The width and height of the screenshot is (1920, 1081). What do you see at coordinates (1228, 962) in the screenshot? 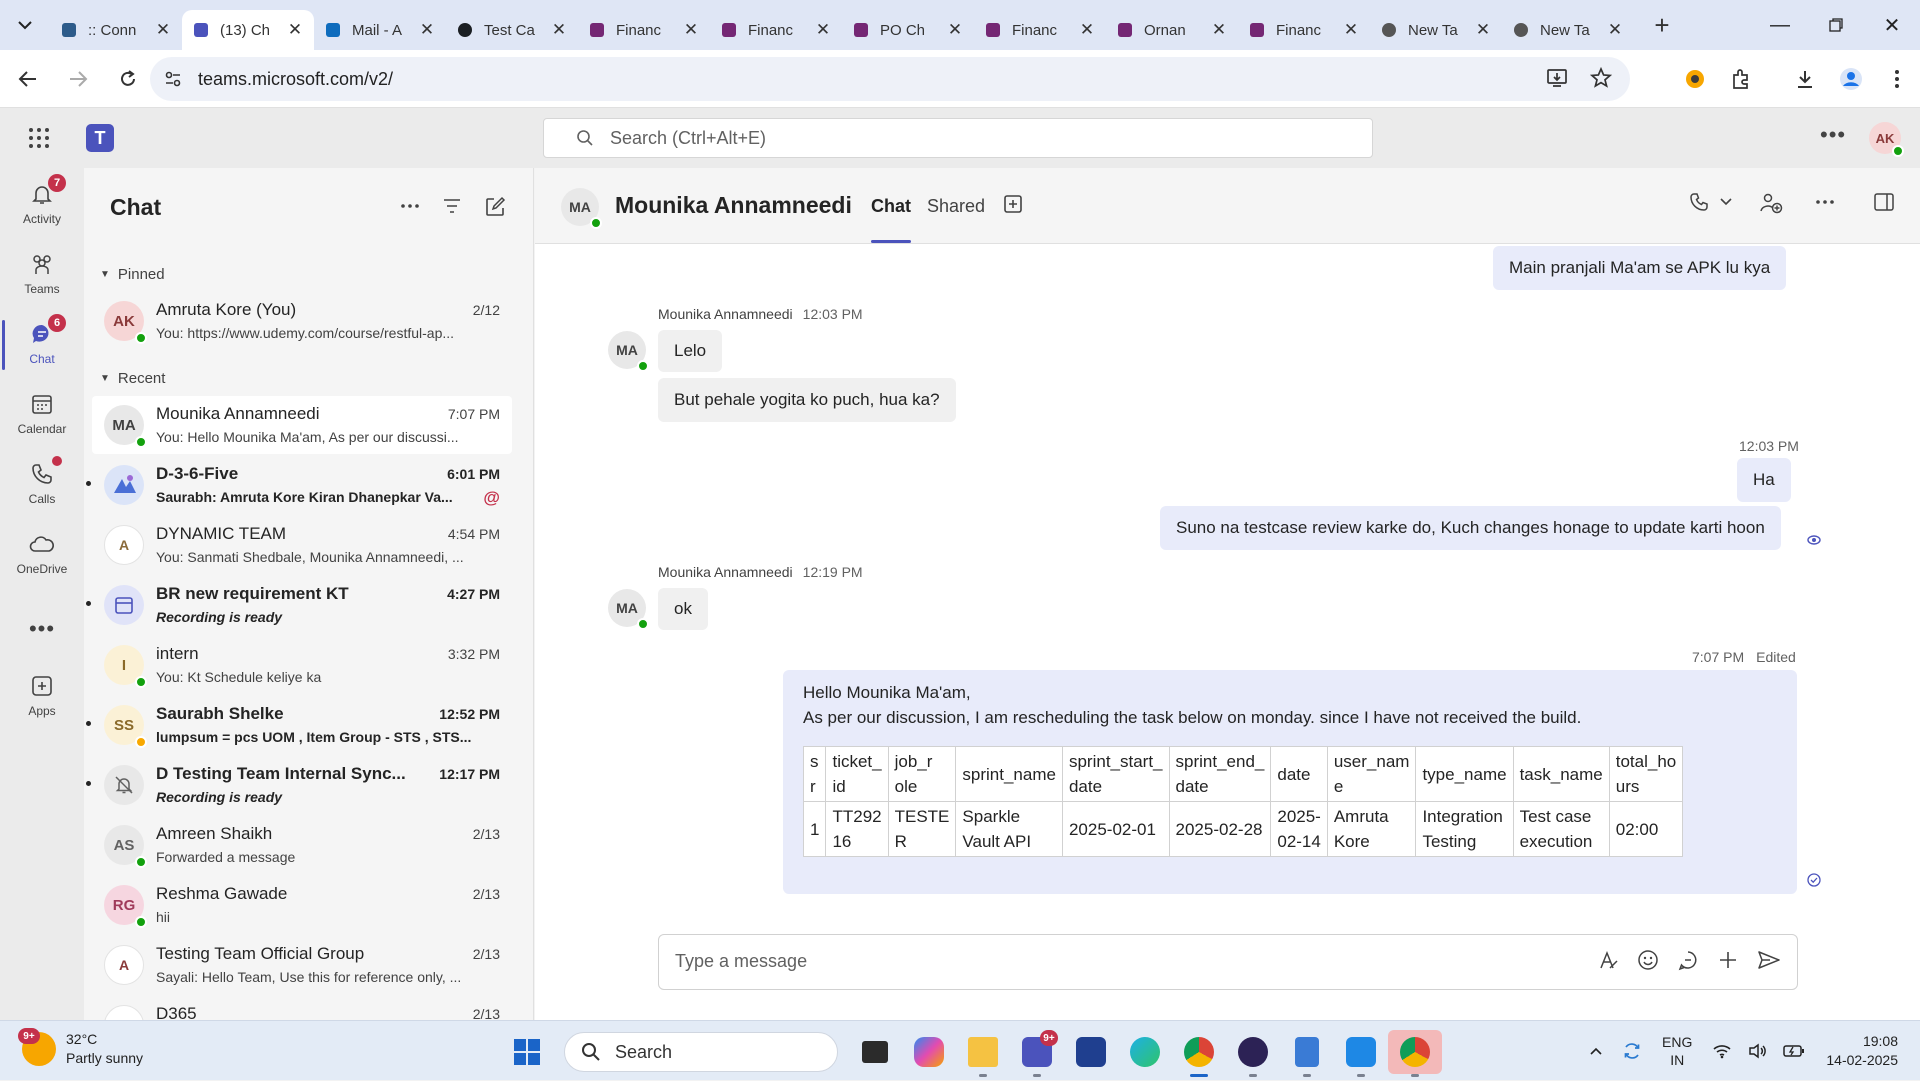
I see `message-compose-box: Type a message` at bounding box center [1228, 962].